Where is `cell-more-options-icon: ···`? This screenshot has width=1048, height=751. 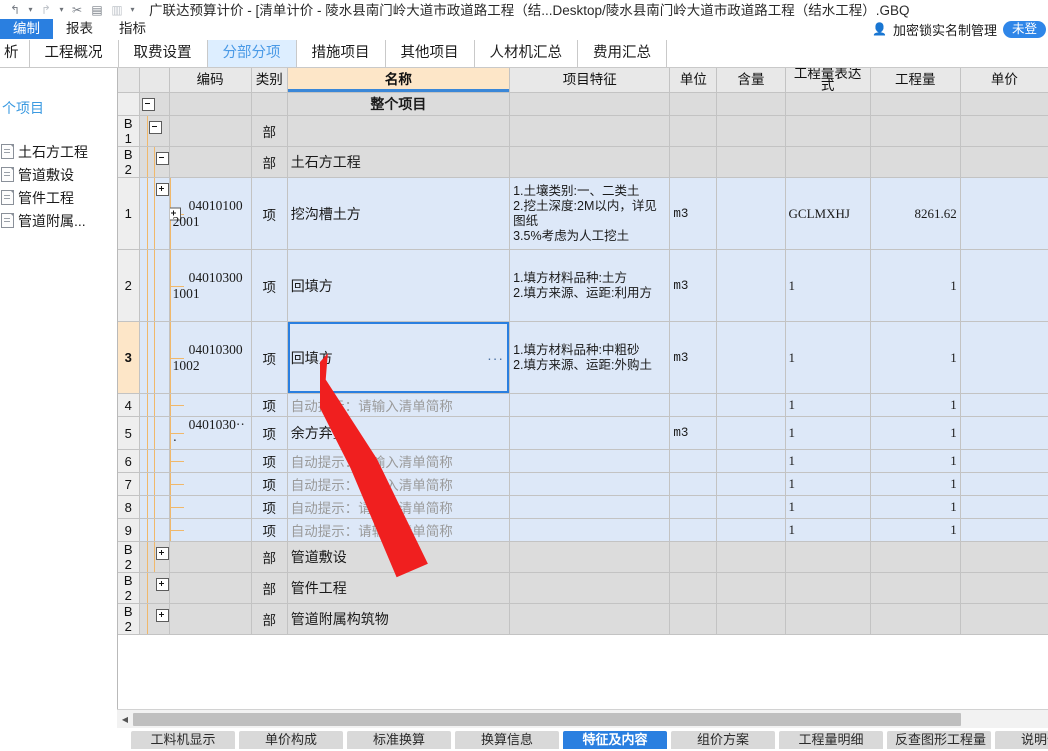 cell-more-options-icon: ··· is located at coordinates (495, 358).